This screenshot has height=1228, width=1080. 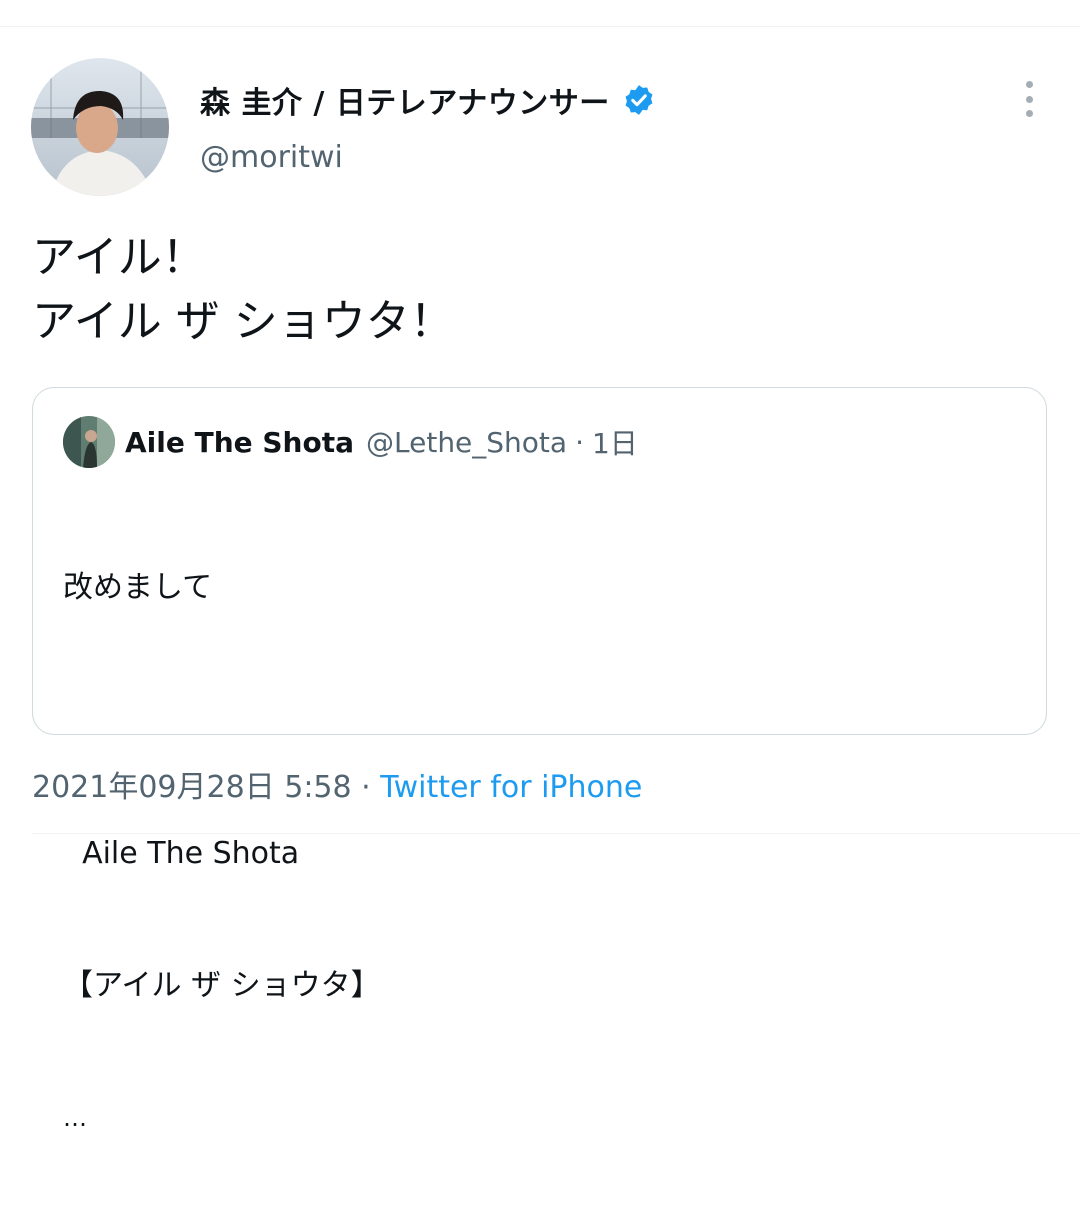 I want to click on bottom-divider, so click(x=556, y=833).